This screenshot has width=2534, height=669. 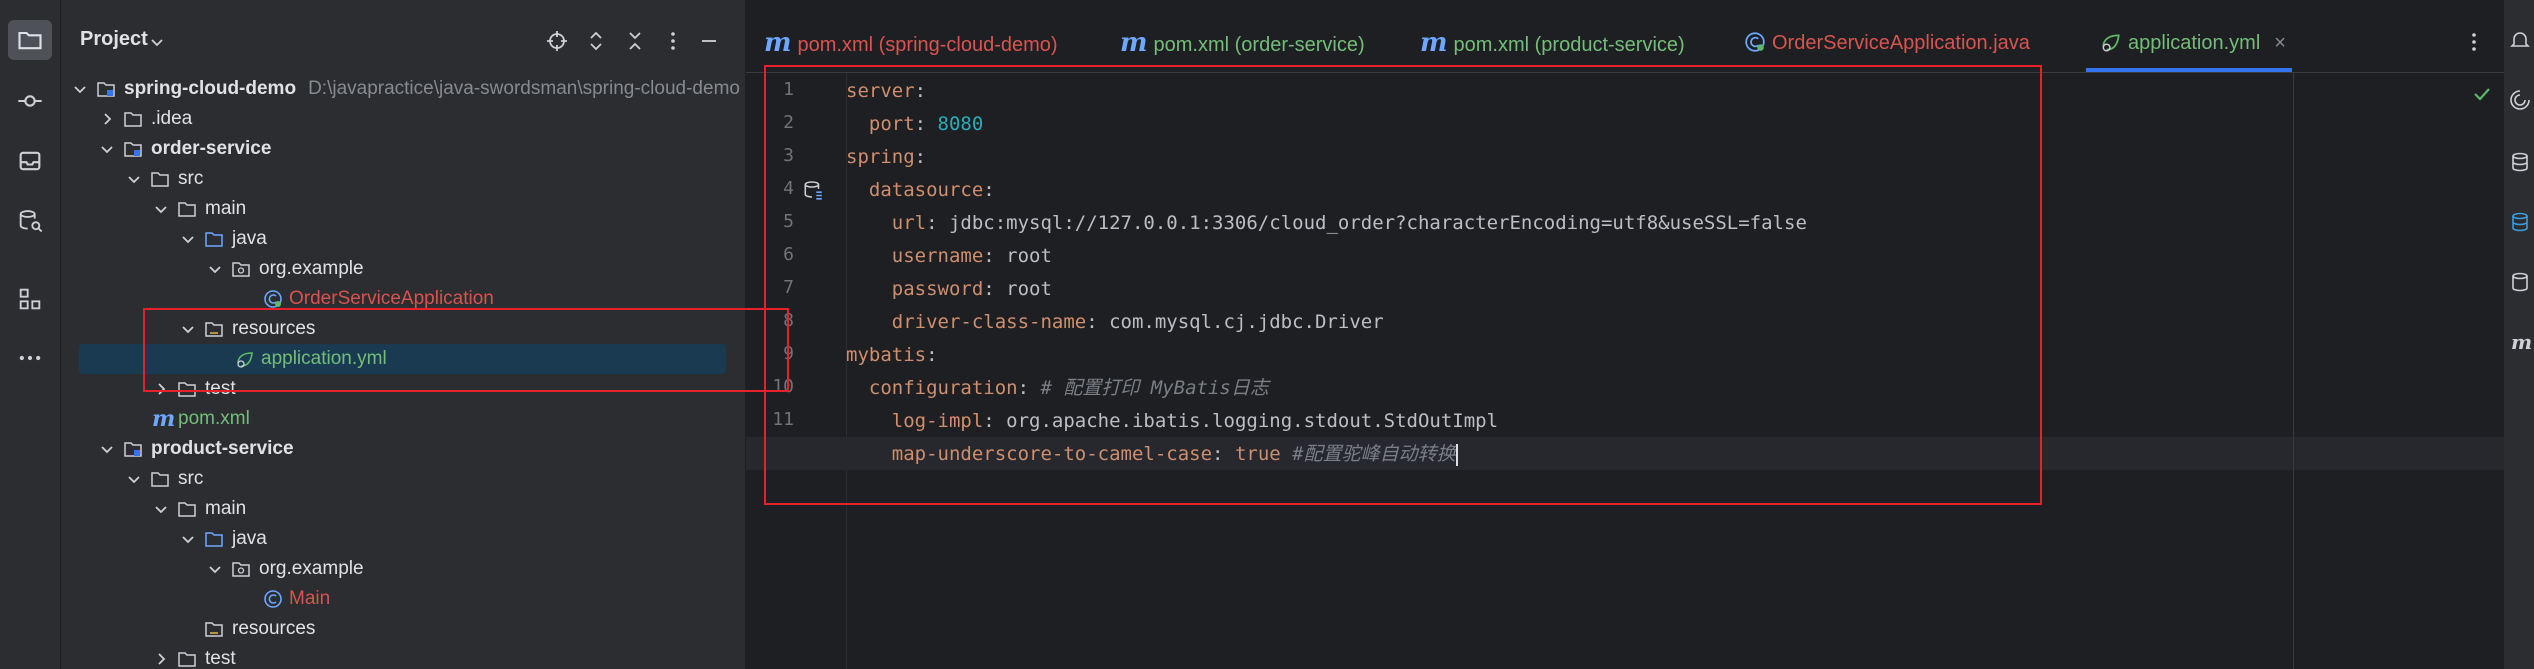 What do you see at coordinates (403, 119) in the screenshot?
I see `tree-item-idea: .idea` at bounding box center [403, 119].